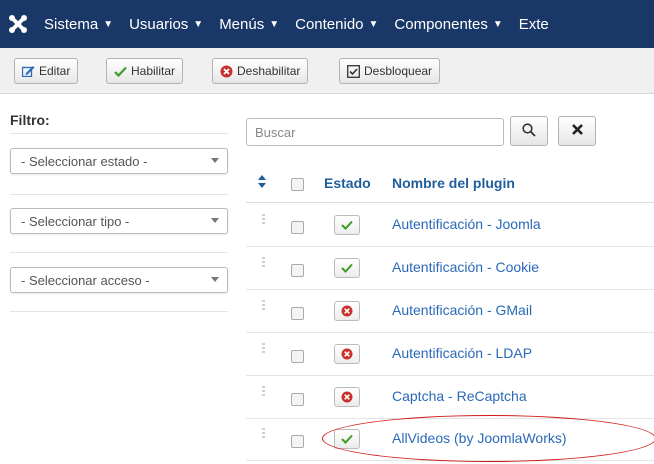  Describe the element at coordinates (71, 24) in the screenshot. I see `menu-sistema-label: Sistema` at that location.